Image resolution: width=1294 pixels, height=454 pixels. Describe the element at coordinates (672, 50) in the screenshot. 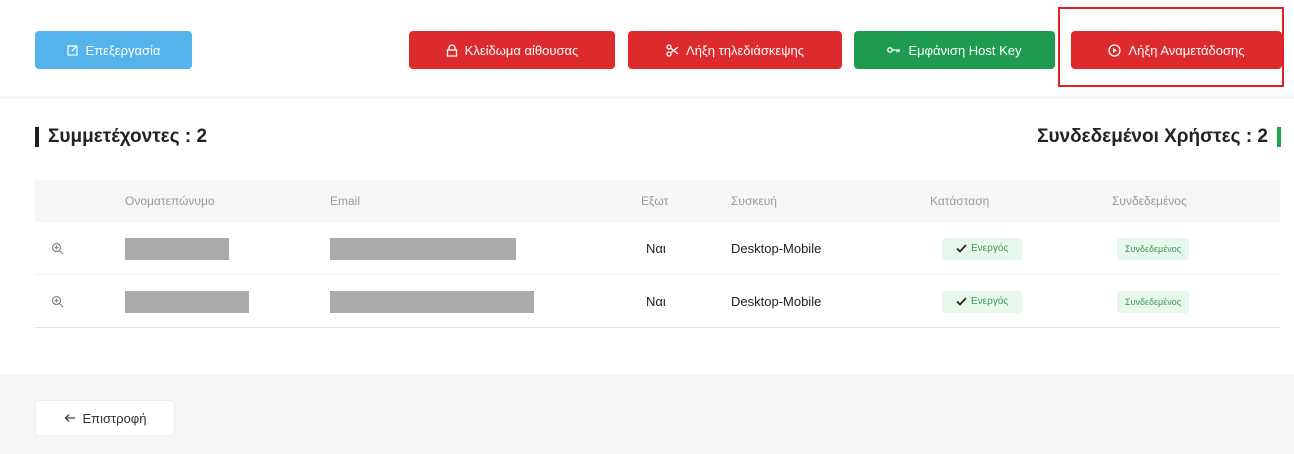

I see `scissors-icon` at that location.